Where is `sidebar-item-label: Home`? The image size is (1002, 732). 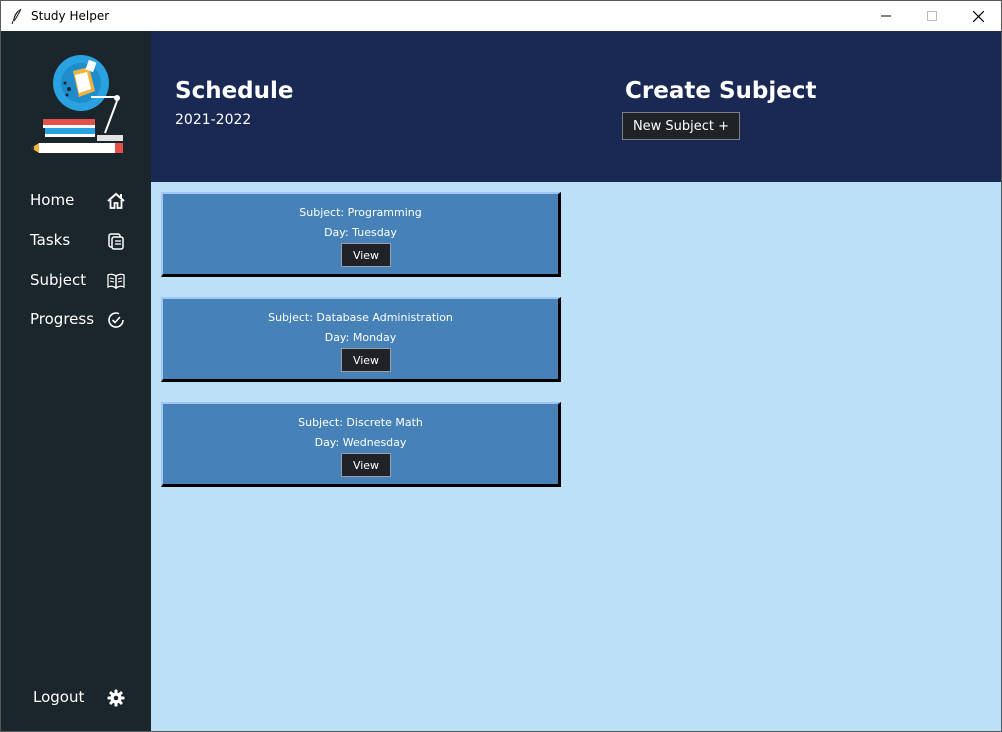 sidebar-item-label: Home is located at coordinates (52, 200).